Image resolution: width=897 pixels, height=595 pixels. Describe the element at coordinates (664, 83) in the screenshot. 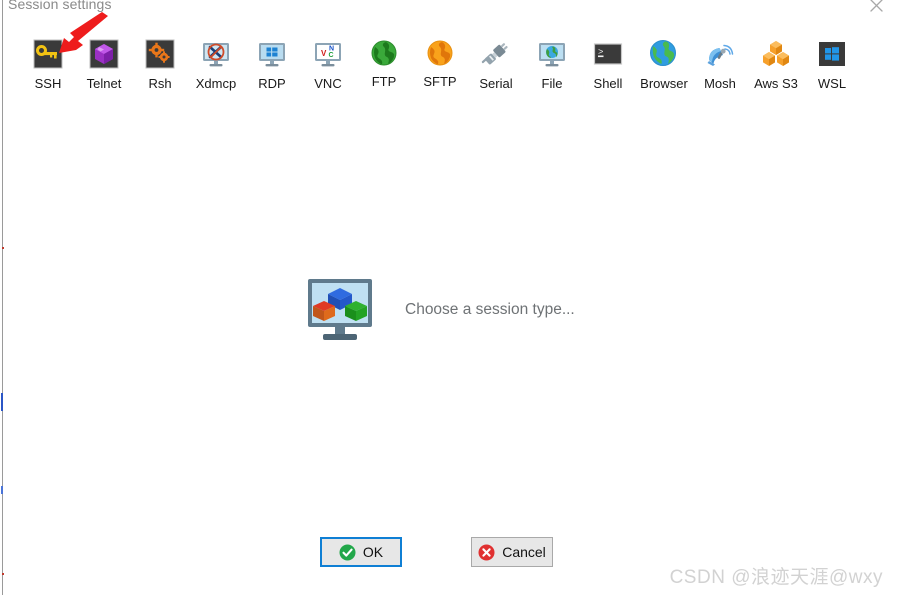

I see `session-type-label: Browser` at that location.